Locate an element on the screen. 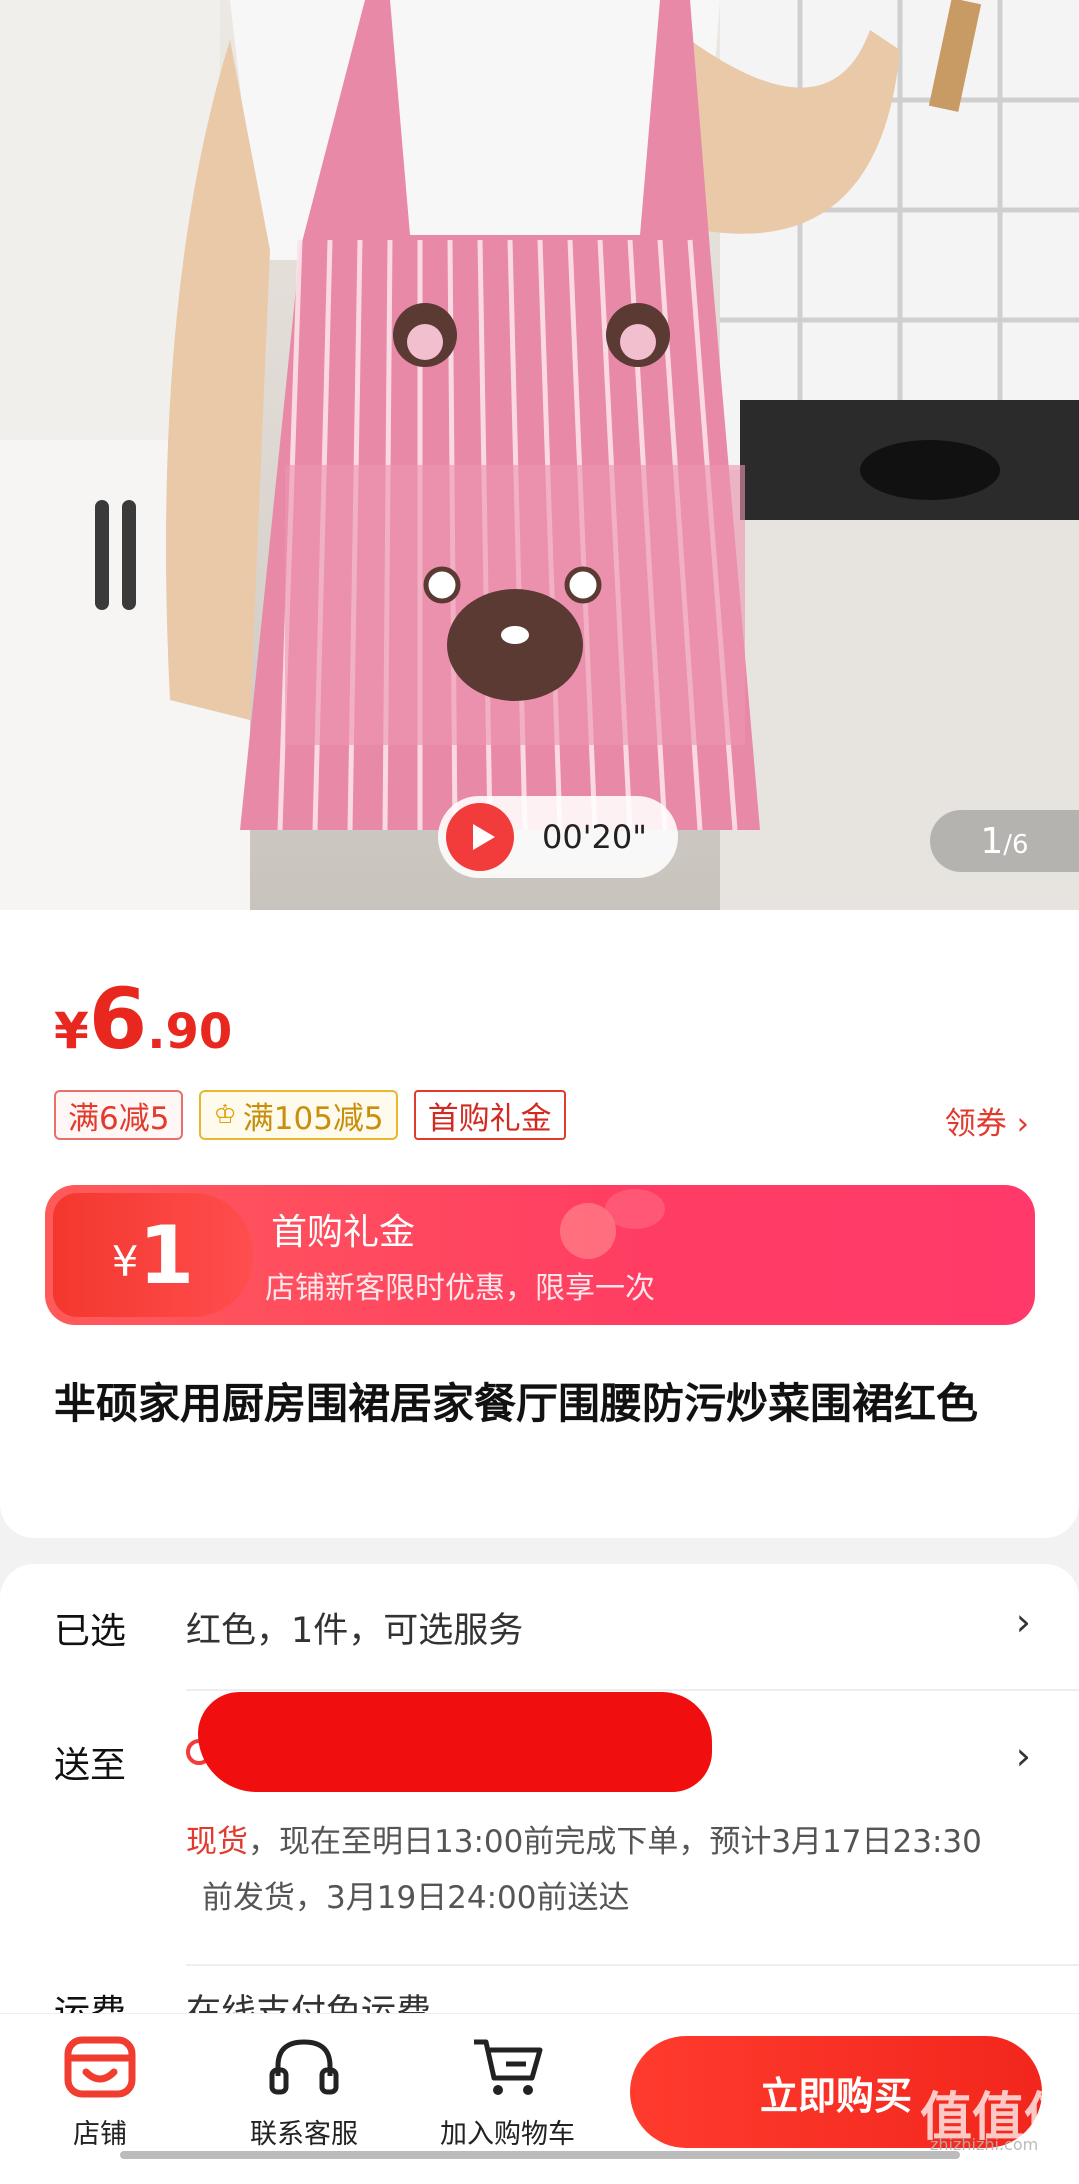 The height and width of the screenshot is (2184, 1079). selected-label: 已选 is located at coordinates (90, 1631).